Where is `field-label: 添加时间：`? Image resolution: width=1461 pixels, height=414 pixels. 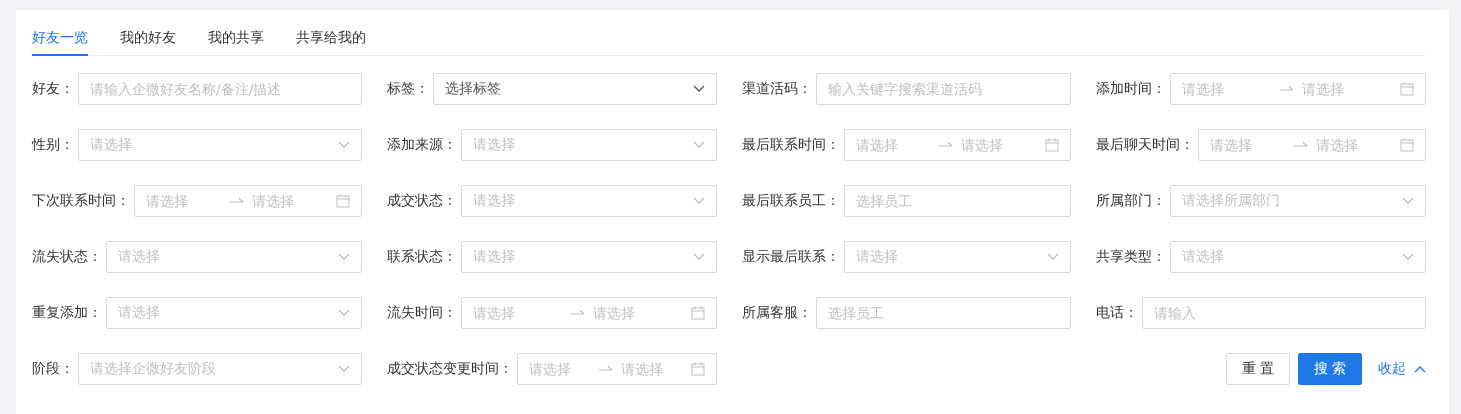
field-label: 添加时间： is located at coordinates (1131, 89).